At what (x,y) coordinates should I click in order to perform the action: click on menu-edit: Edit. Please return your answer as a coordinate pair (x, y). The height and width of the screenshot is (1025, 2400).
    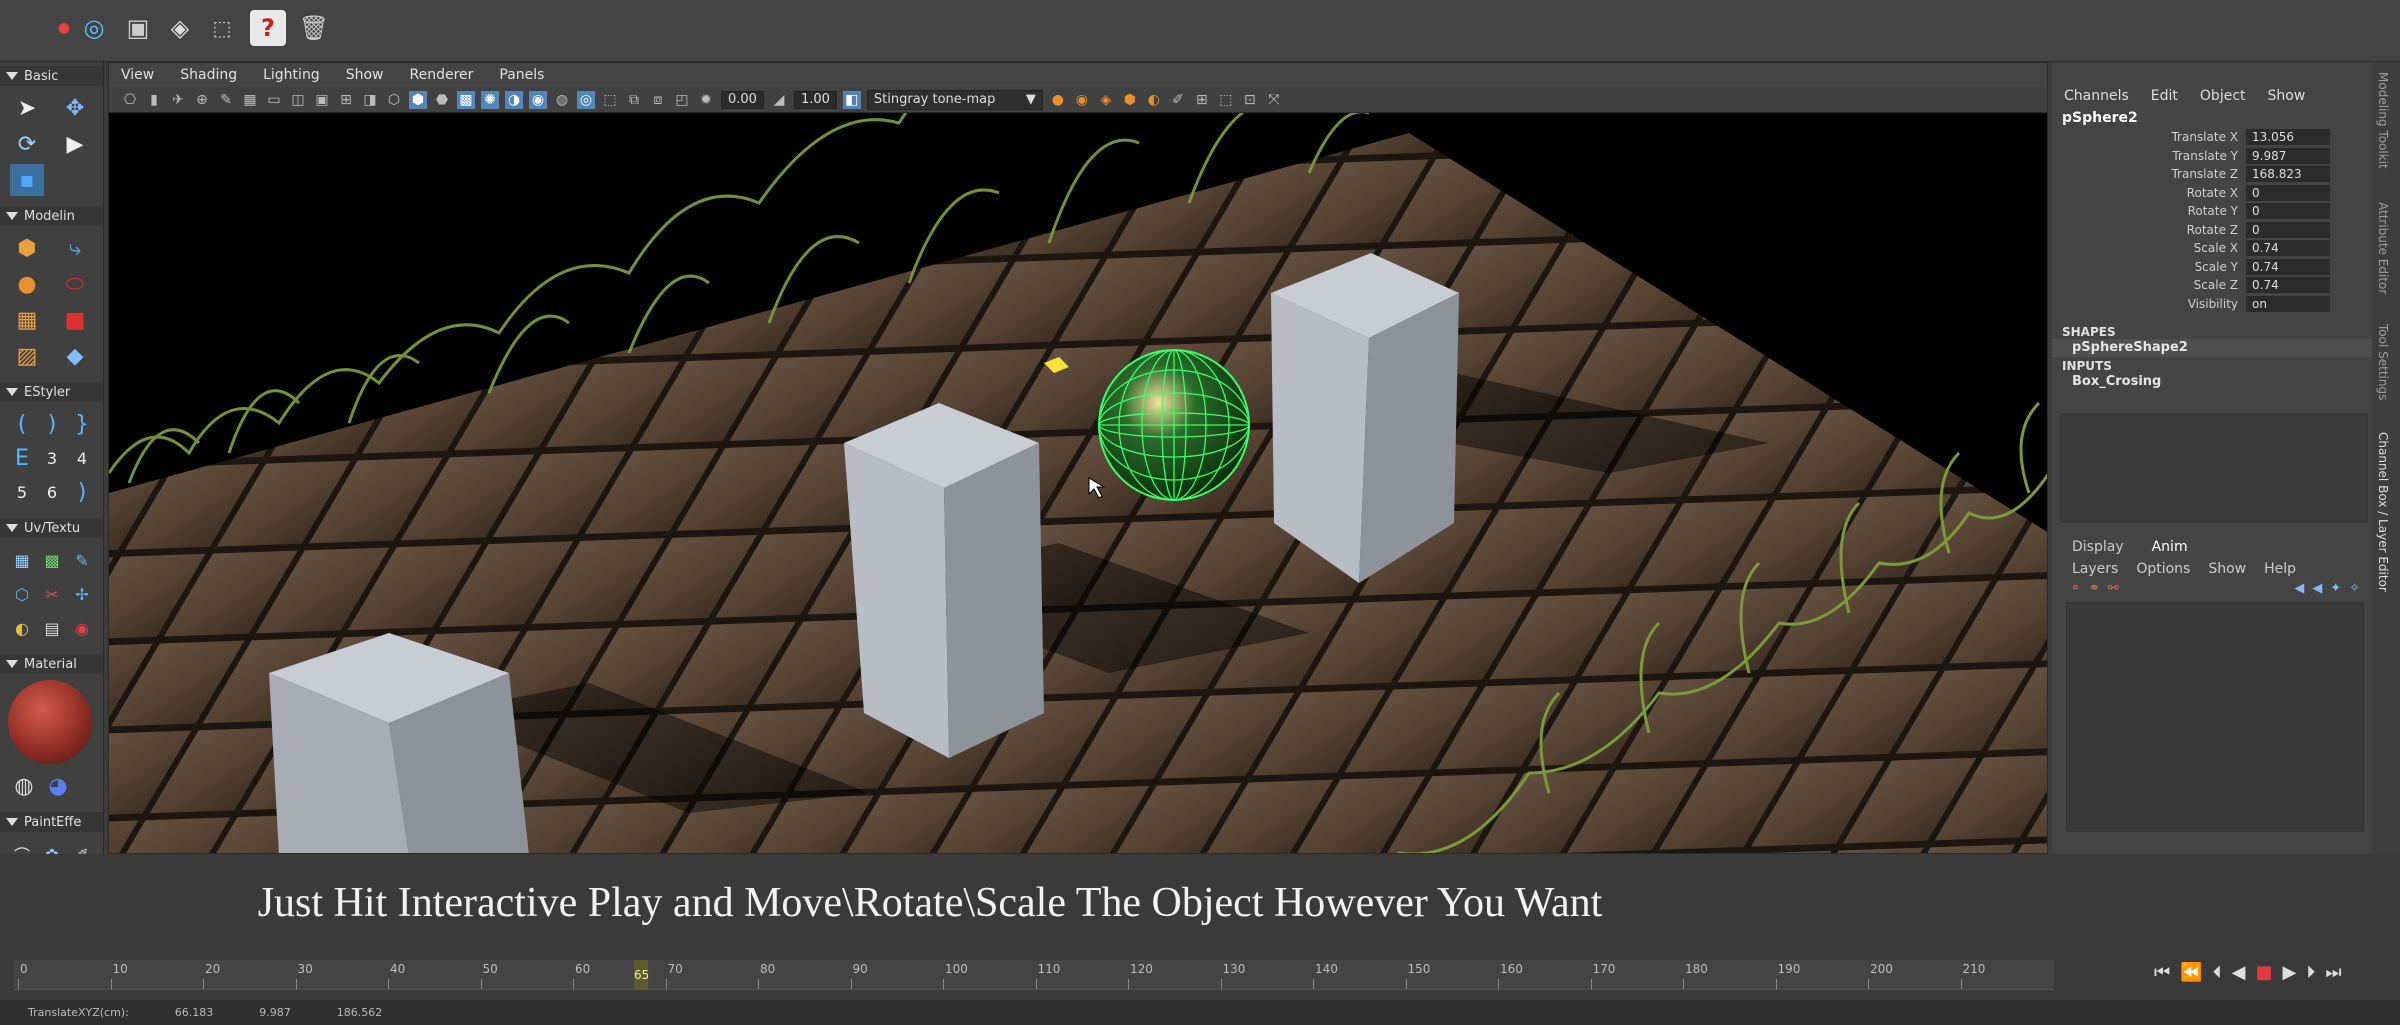
    Looking at the image, I should click on (2164, 96).